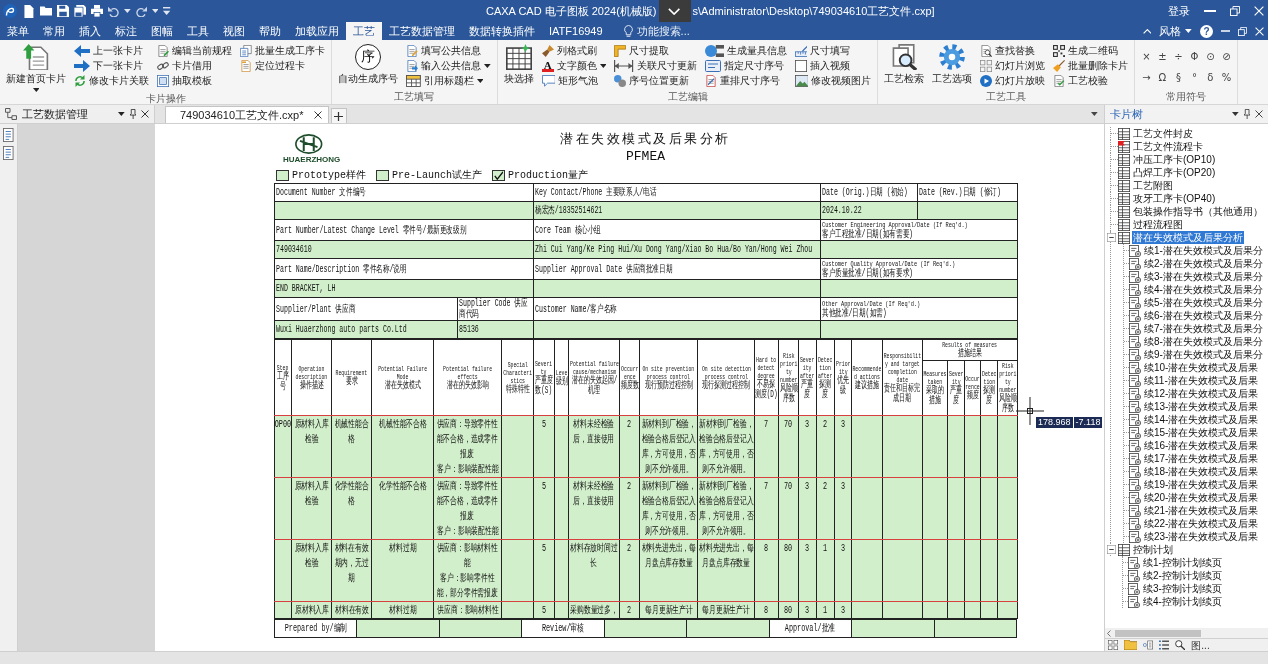 The image size is (1268, 664). Describe the element at coordinates (1226, 77) in the screenshot. I see `symbol-button: %` at that location.